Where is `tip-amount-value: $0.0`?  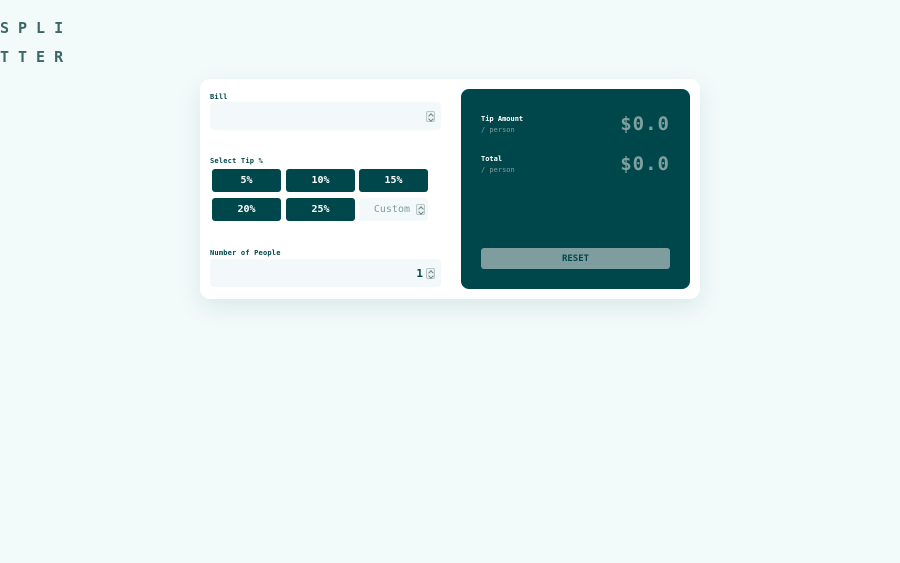
tip-amount-value: $0.0 is located at coordinates (645, 124).